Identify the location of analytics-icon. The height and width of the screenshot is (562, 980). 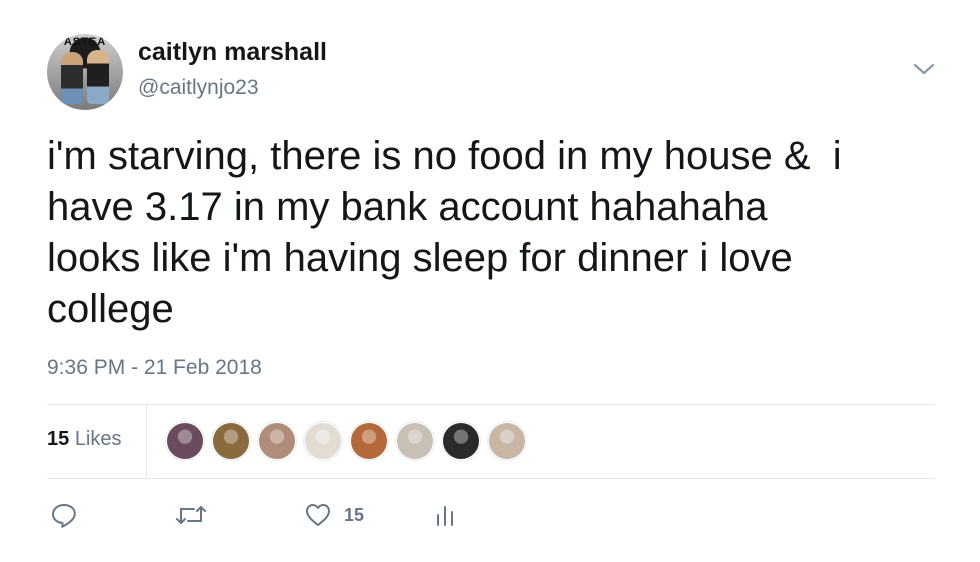
(445, 516).